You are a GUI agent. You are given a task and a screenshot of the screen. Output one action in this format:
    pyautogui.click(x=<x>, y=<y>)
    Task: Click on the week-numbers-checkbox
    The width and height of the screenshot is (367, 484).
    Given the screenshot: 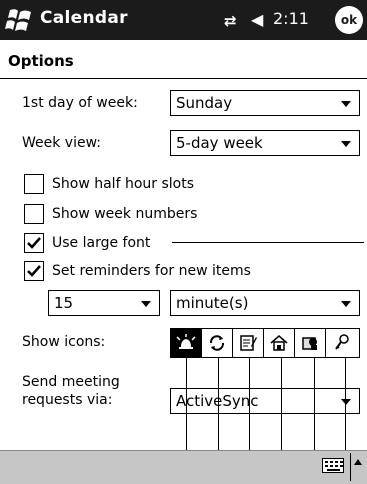 What is the action you would take?
    pyautogui.click(x=34, y=214)
    